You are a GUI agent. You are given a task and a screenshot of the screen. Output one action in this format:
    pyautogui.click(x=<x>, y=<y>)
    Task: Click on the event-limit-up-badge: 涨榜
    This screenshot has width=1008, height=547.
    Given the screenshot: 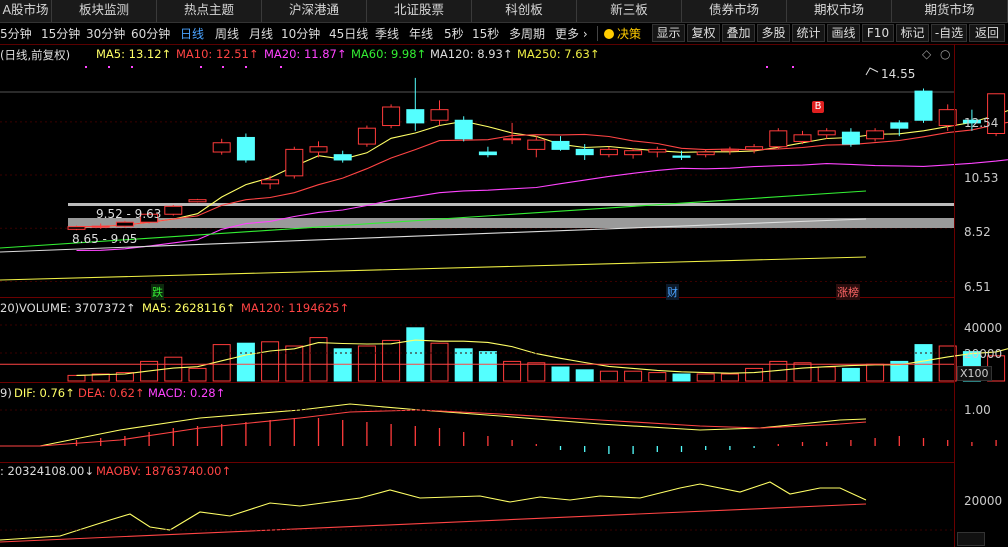 What is the action you would take?
    pyautogui.click(x=848, y=292)
    